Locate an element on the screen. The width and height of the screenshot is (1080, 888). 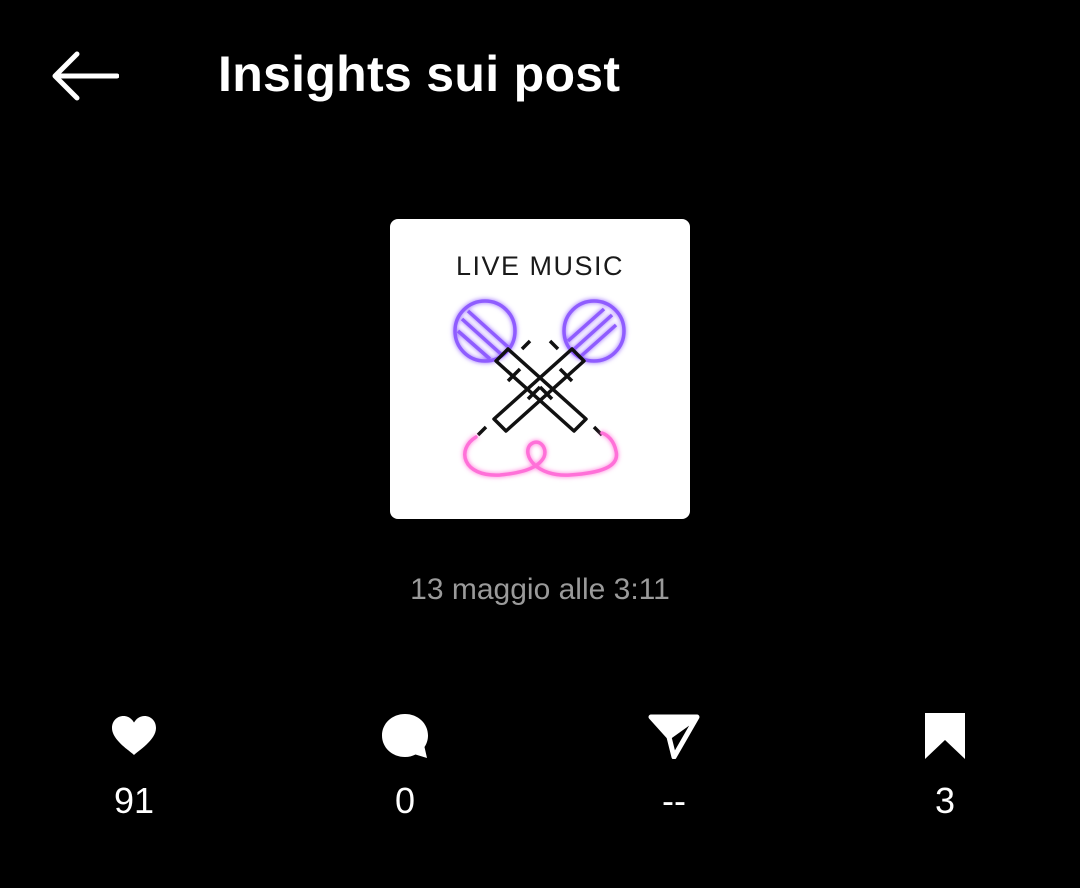
arrow-left-icon is located at coordinates (85, 76).